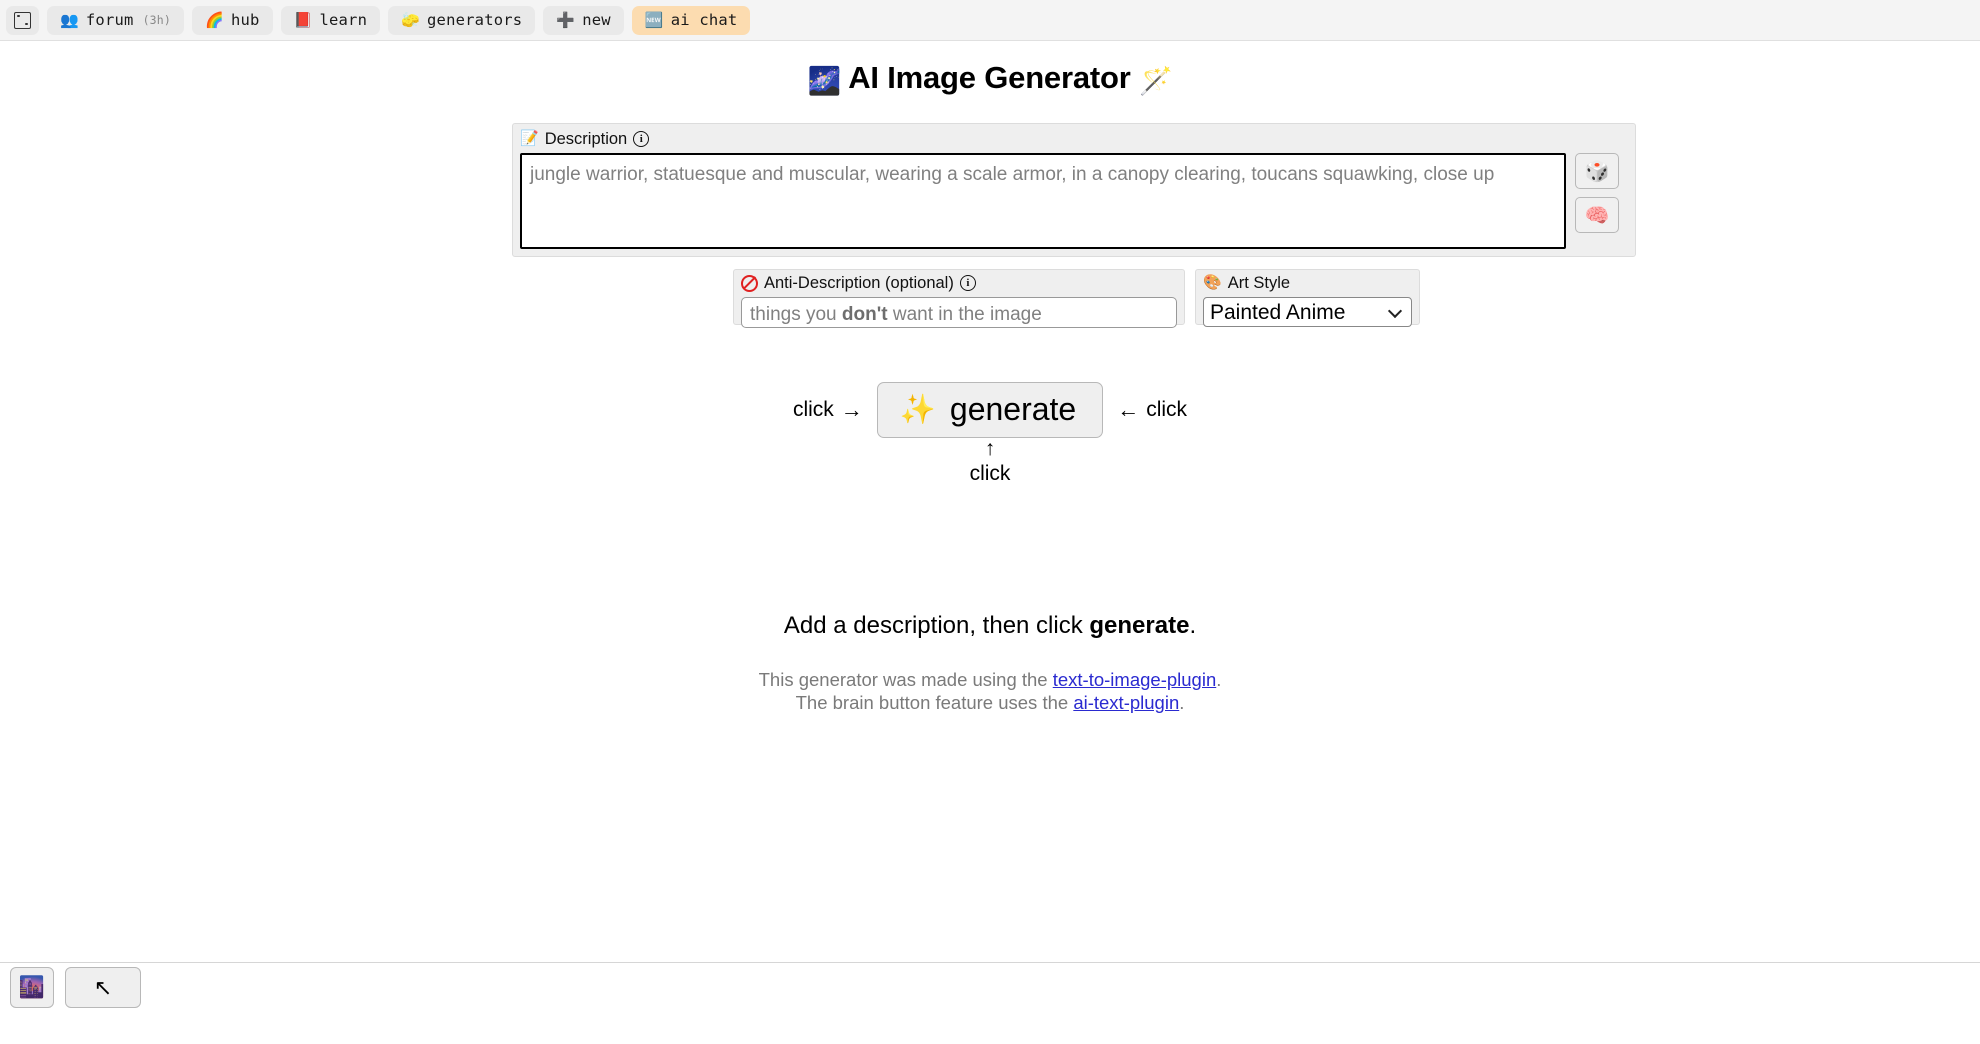 The image size is (1980, 1044). What do you see at coordinates (1219, 679) in the screenshot?
I see `credits-line-1-post: .` at bounding box center [1219, 679].